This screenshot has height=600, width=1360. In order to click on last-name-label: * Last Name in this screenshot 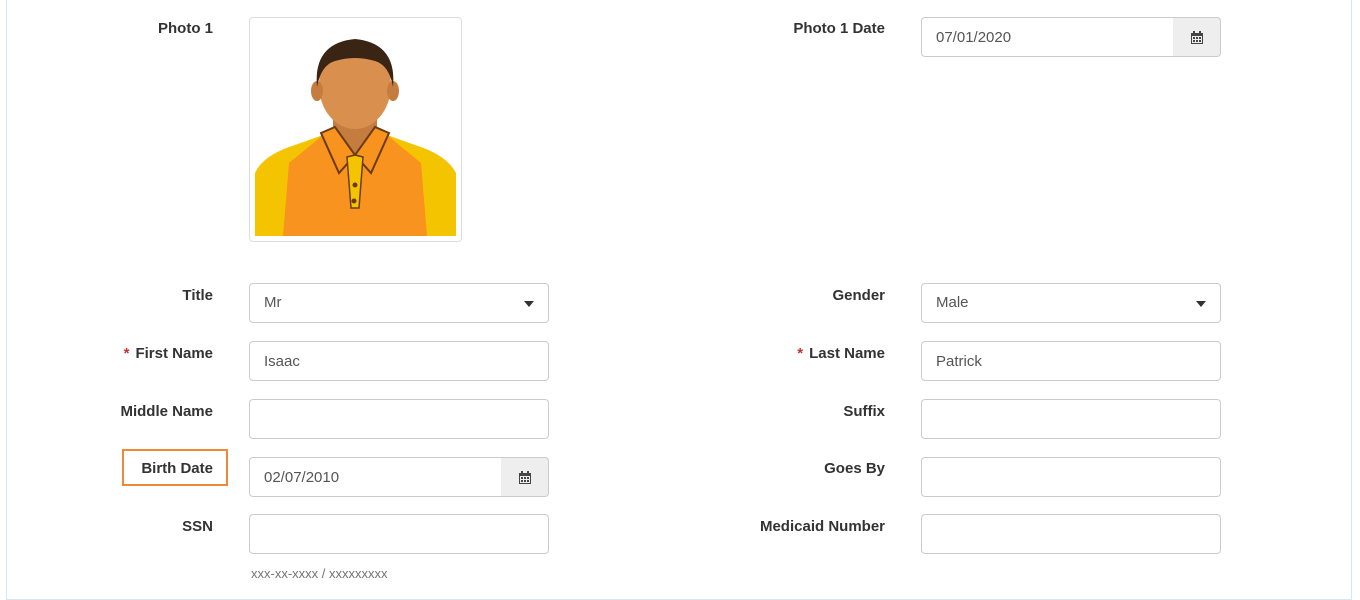, I will do `click(822, 354)`.